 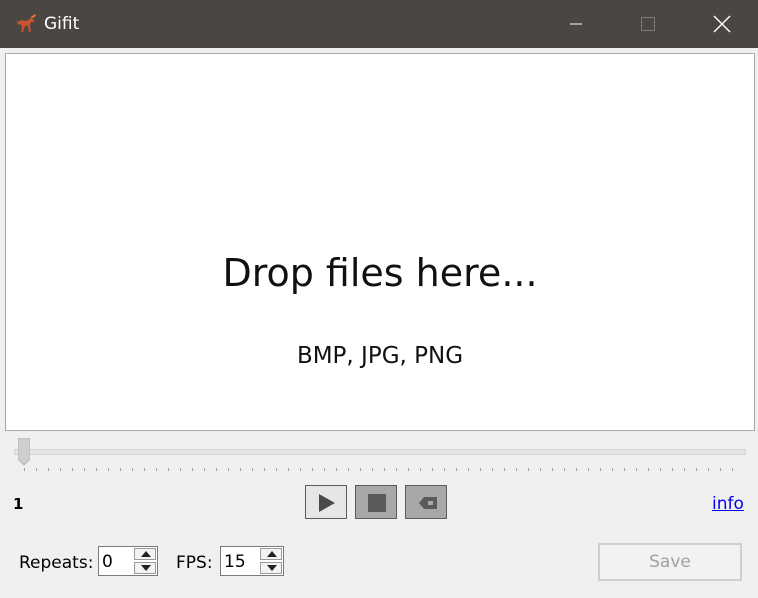 I want to click on minimize-button, so click(x=576, y=24).